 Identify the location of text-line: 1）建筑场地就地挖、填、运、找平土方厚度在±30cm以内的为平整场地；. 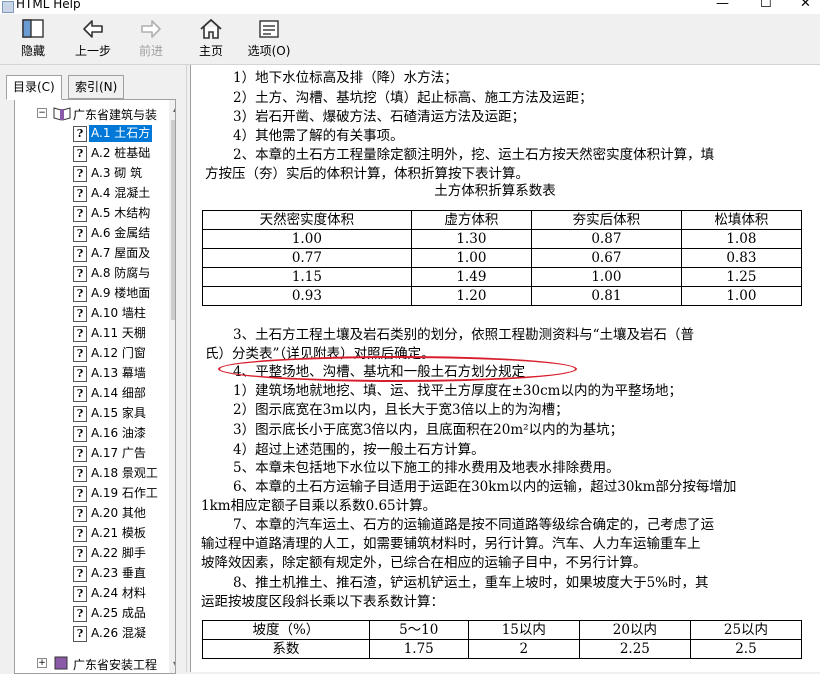
(457, 391).